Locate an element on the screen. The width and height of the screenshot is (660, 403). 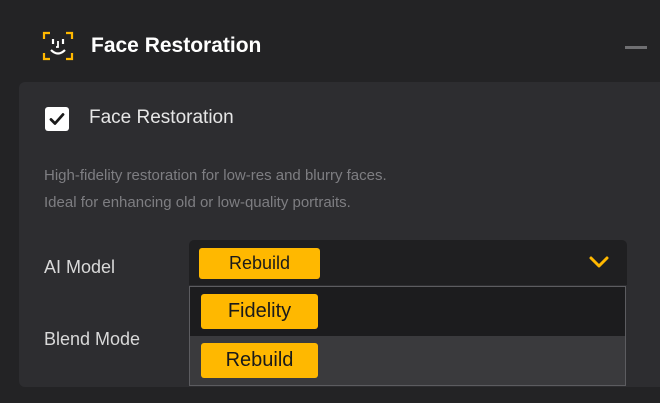
ai-model-label: AI Model is located at coordinates (80, 267).